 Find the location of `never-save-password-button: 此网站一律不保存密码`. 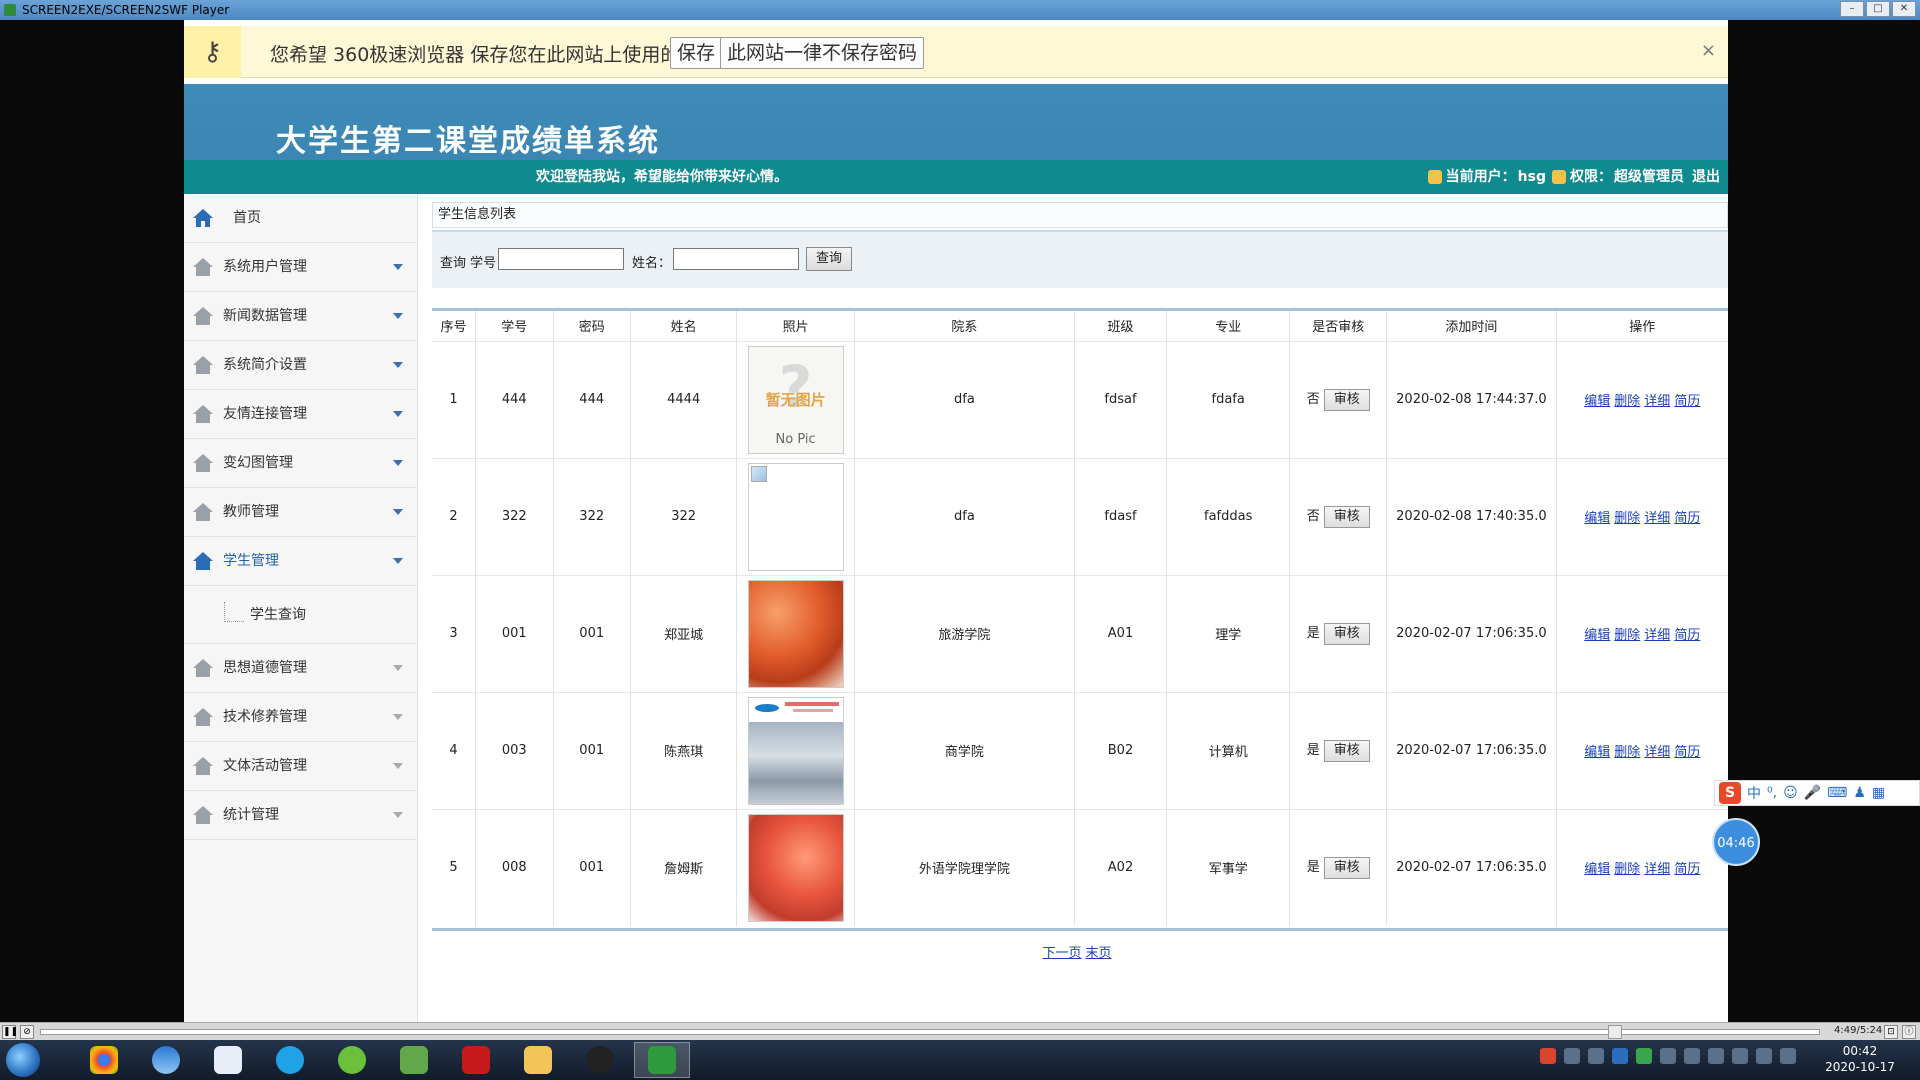

never-save-password-button: 此网站一律不保存密码 is located at coordinates (822, 53).